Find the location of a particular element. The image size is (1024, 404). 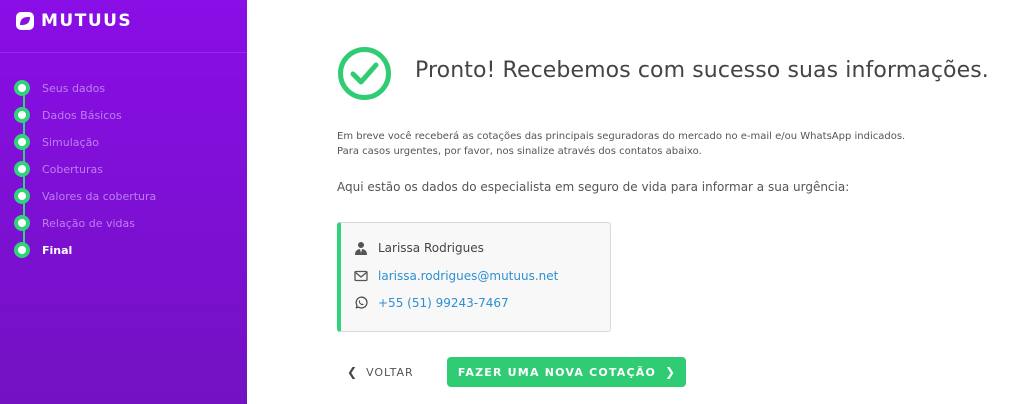

new-quote-button: FAZER UMA NOVA COTAÇÃO ❯ is located at coordinates (566, 372).